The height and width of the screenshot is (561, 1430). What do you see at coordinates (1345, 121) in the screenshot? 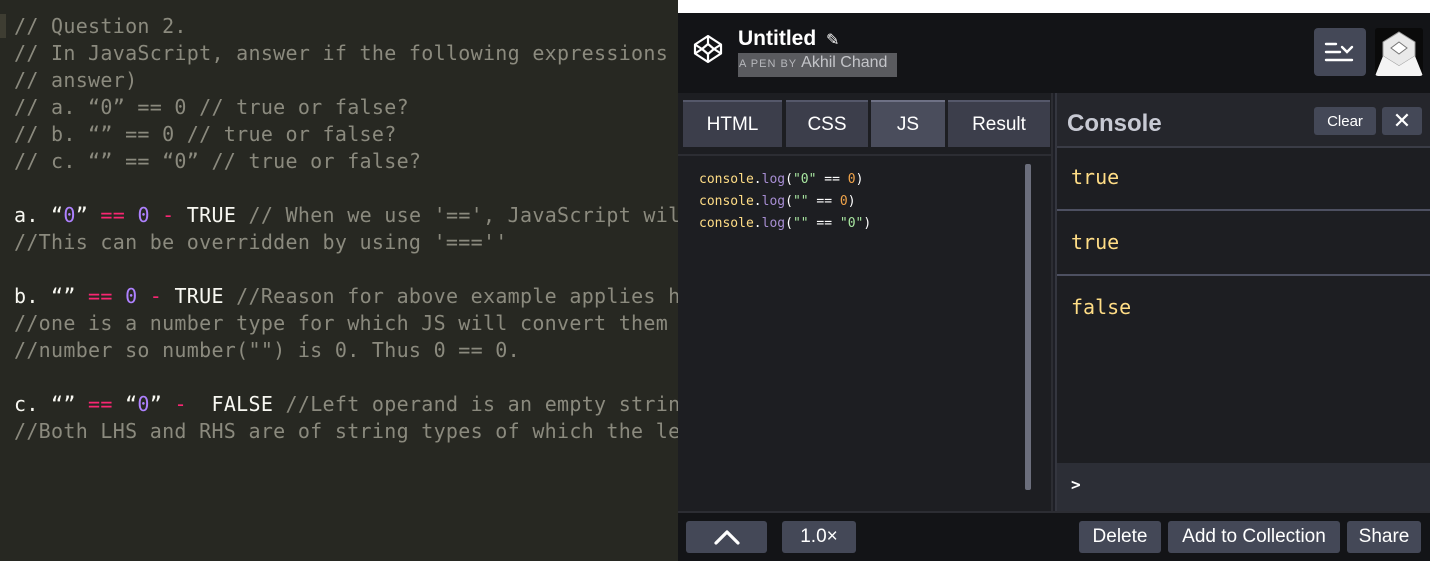
I see `console-clear-button: Clear` at bounding box center [1345, 121].